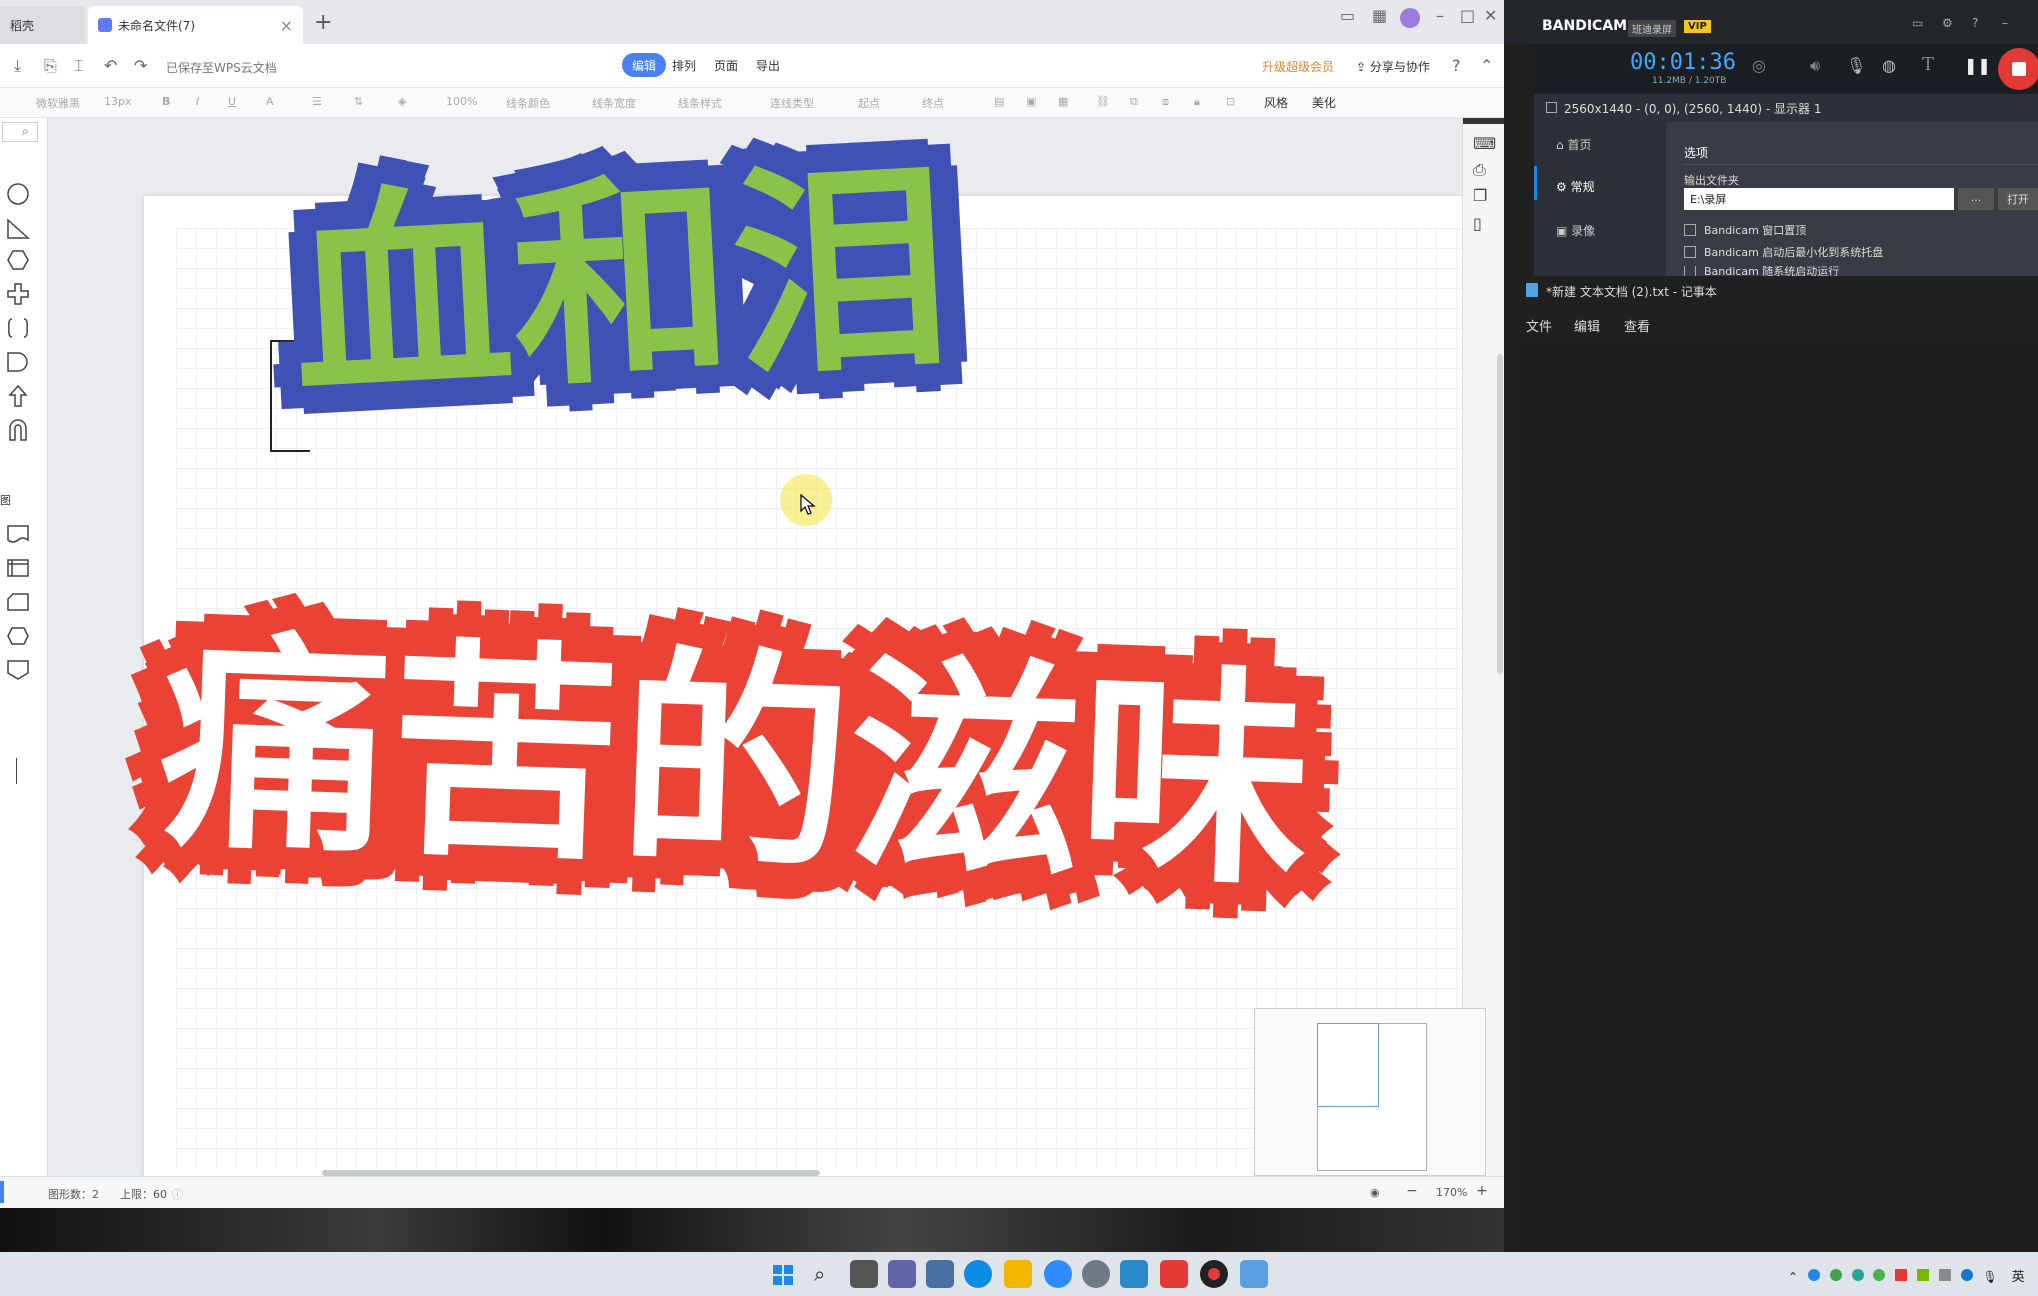  I want to click on group-icon: ⧉, so click(1134, 102).